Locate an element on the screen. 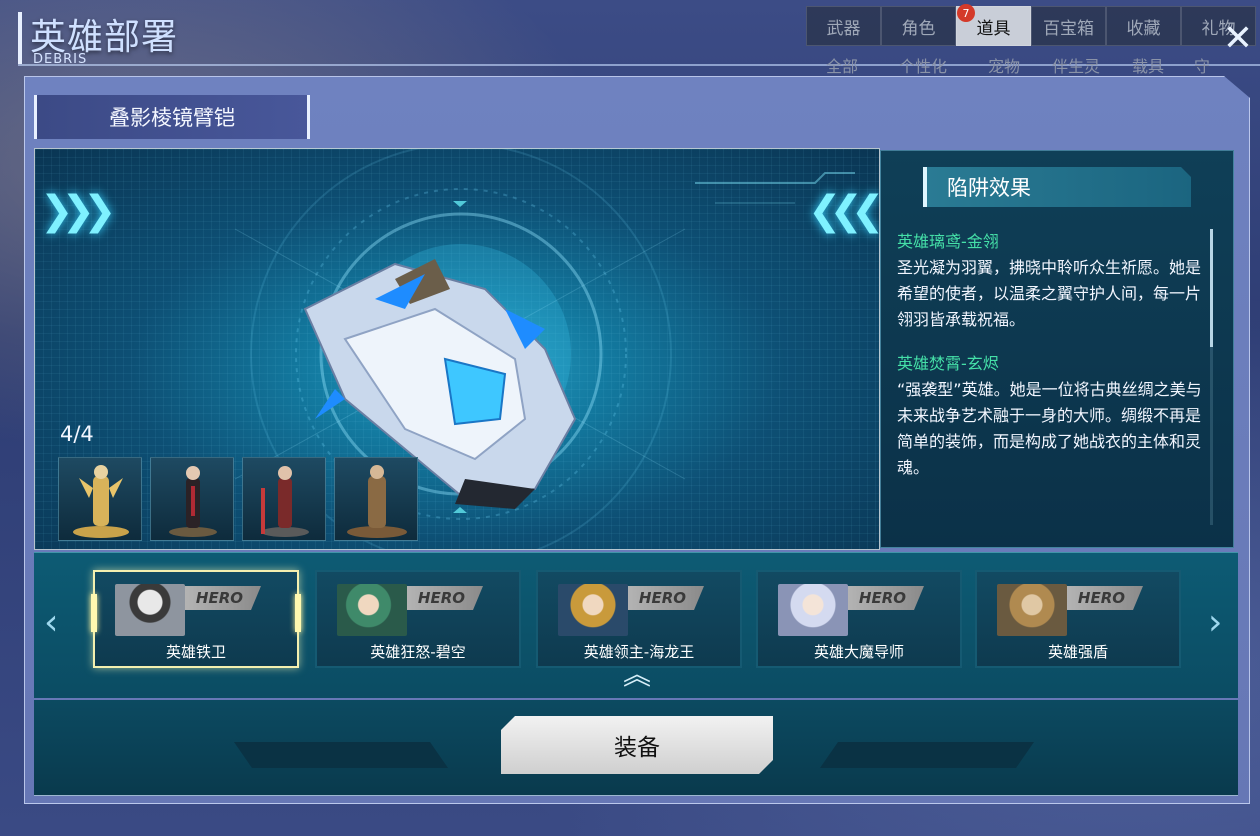  tab-label: 角色 is located at coordinates (918, 28).